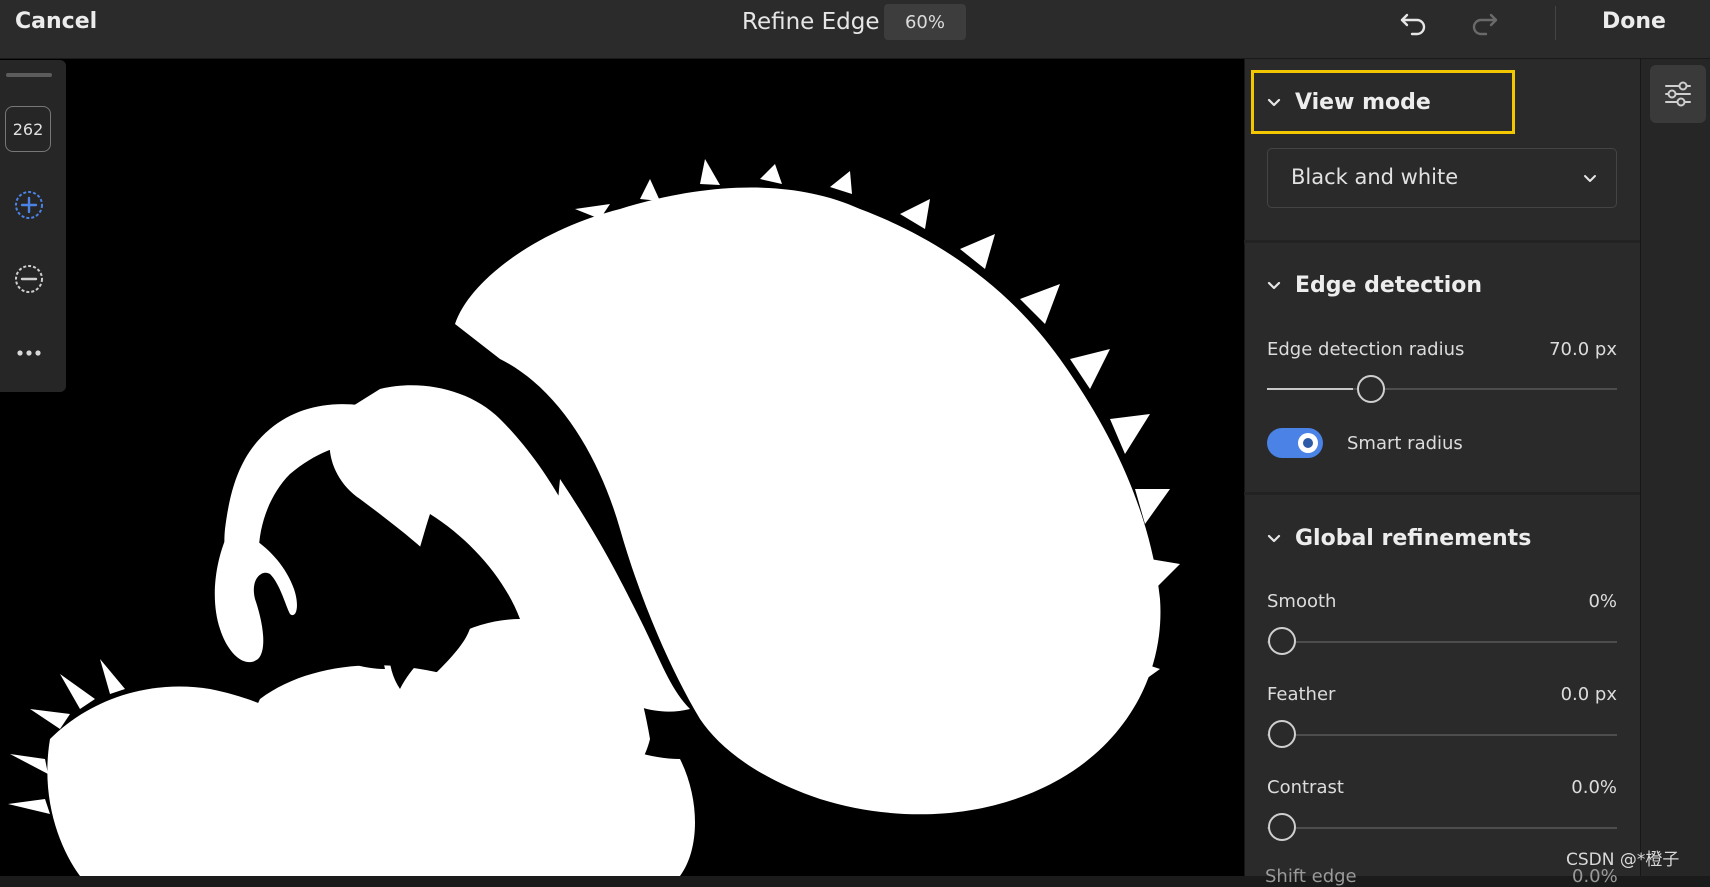  I want to click on section-global-refinements: Global refinements, so click(1398, 538).